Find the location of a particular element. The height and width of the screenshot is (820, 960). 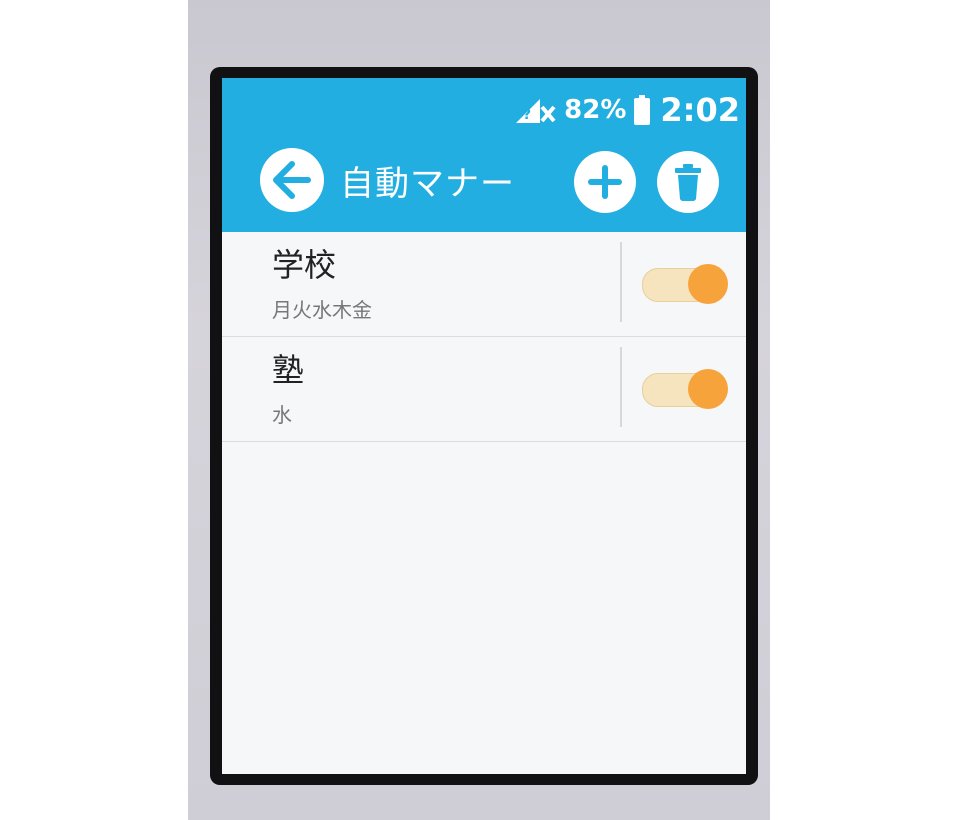

clock: 2:02 is located at coordinates (700, 110).